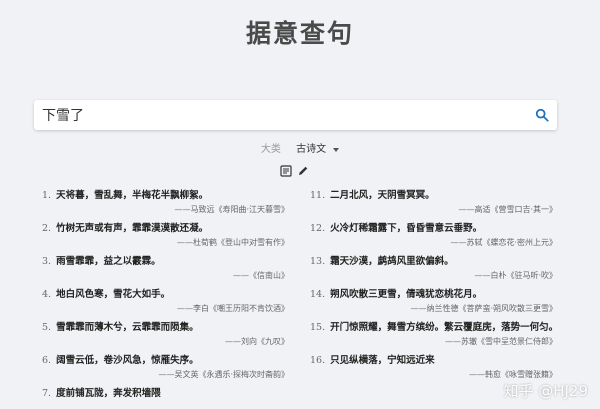 The height and width of the screenshot is (409, 600). Describe the element at coordinates (311, 149) in the screenshot. I see `category-select-value: 古诗文` at that location.